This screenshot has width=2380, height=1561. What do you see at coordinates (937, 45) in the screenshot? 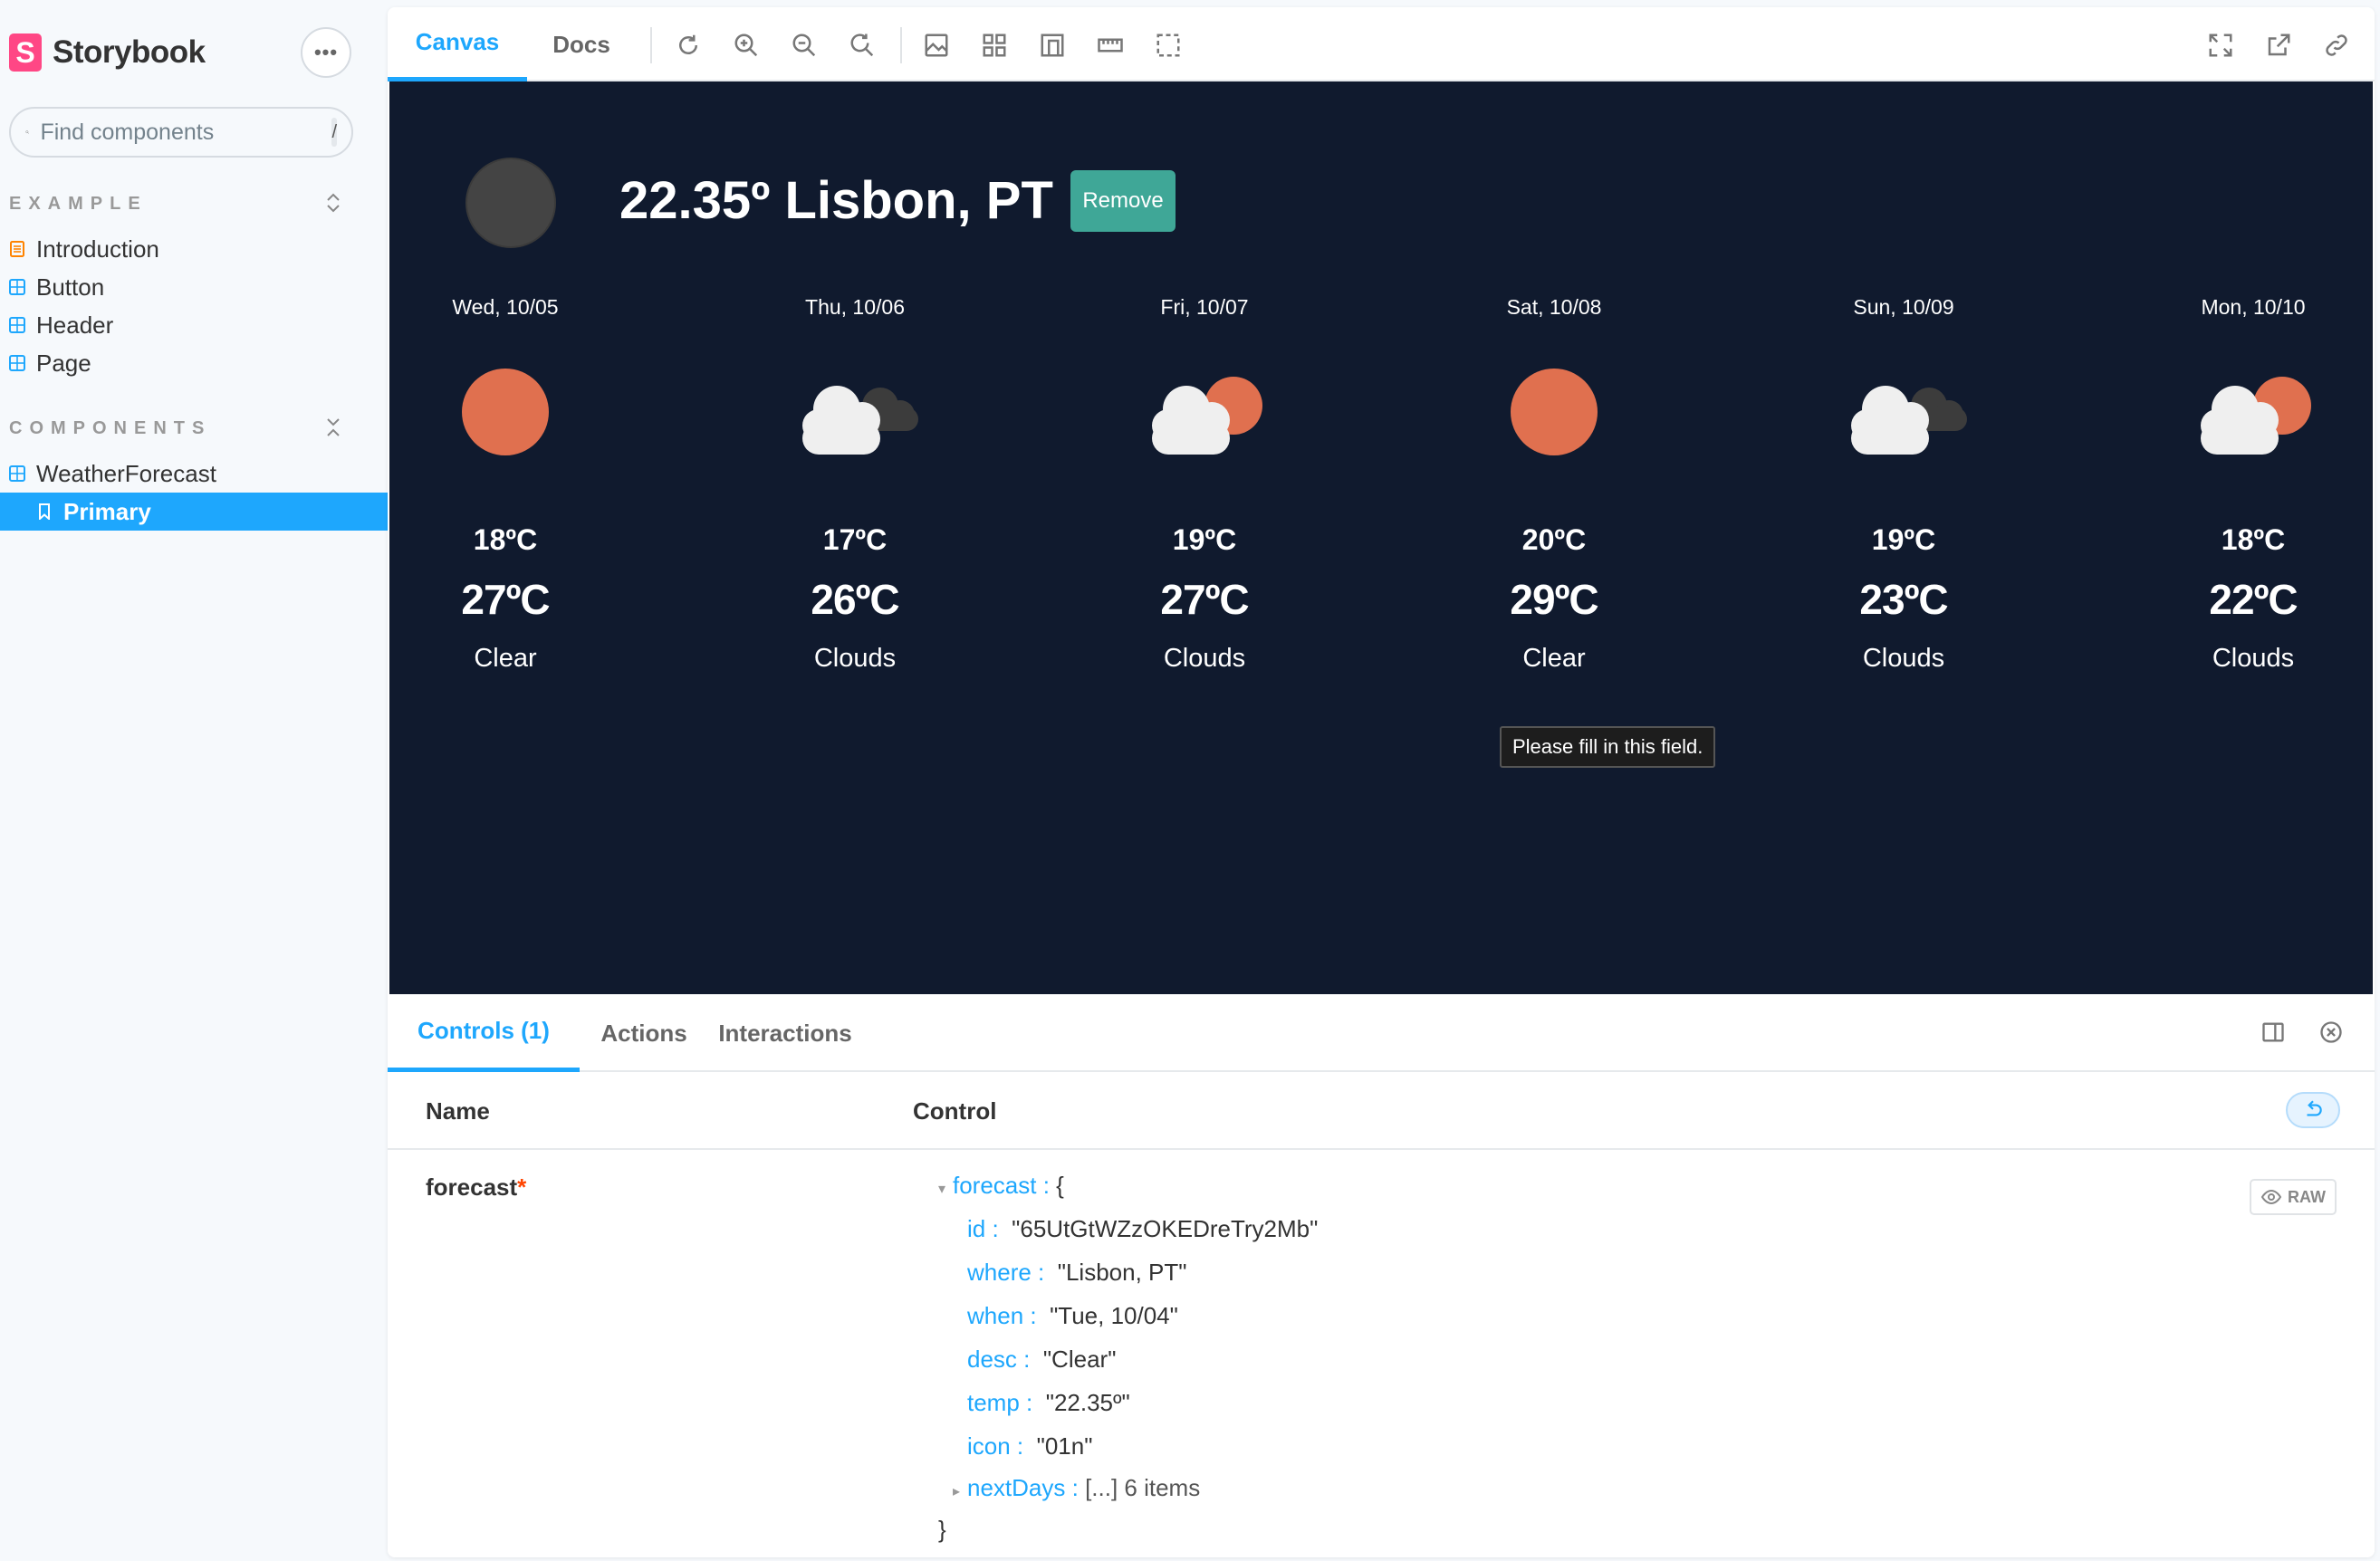
I see `background-button` at bounding box center [937, 45].